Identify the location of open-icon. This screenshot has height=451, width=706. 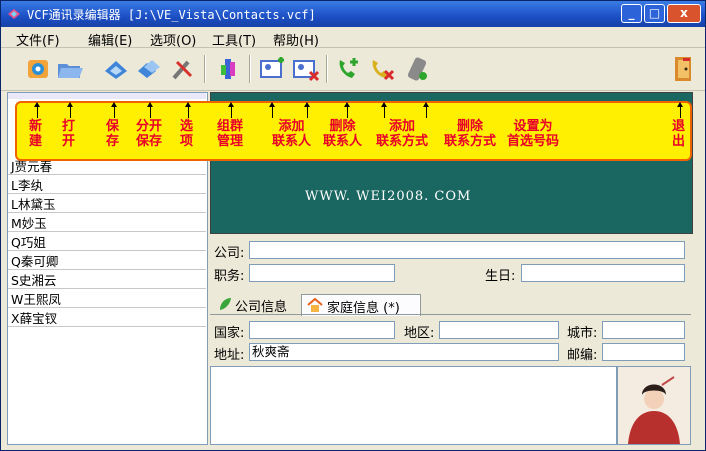
(70, 69).